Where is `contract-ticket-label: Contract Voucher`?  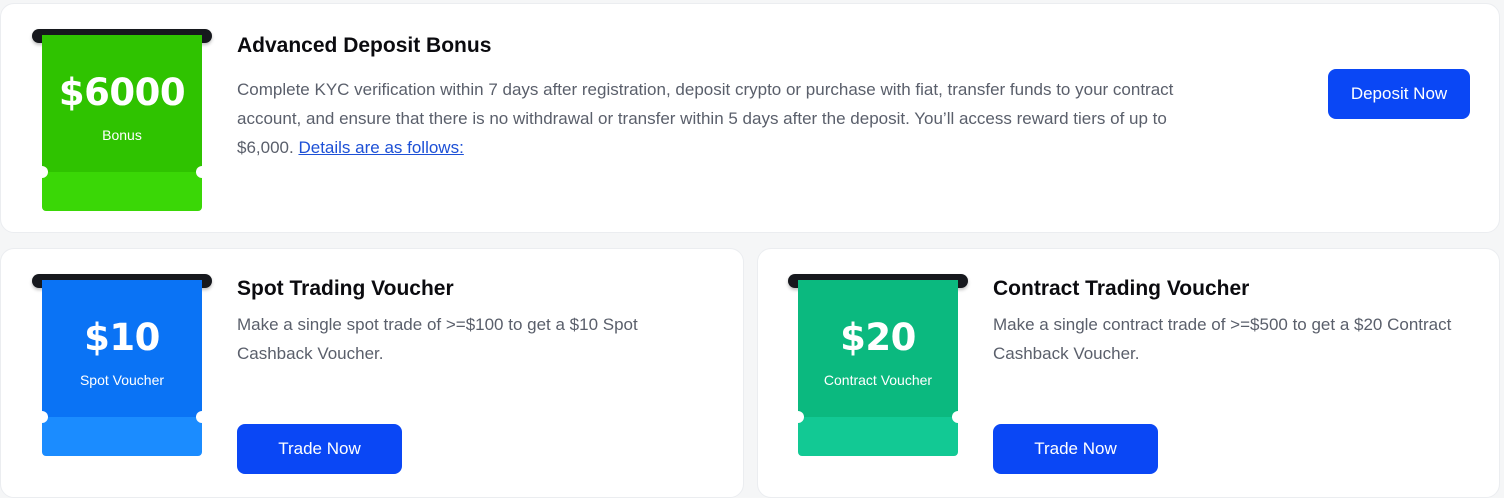 contract-ticket-label: Contract Voucher is located at coordinates (878, 380).